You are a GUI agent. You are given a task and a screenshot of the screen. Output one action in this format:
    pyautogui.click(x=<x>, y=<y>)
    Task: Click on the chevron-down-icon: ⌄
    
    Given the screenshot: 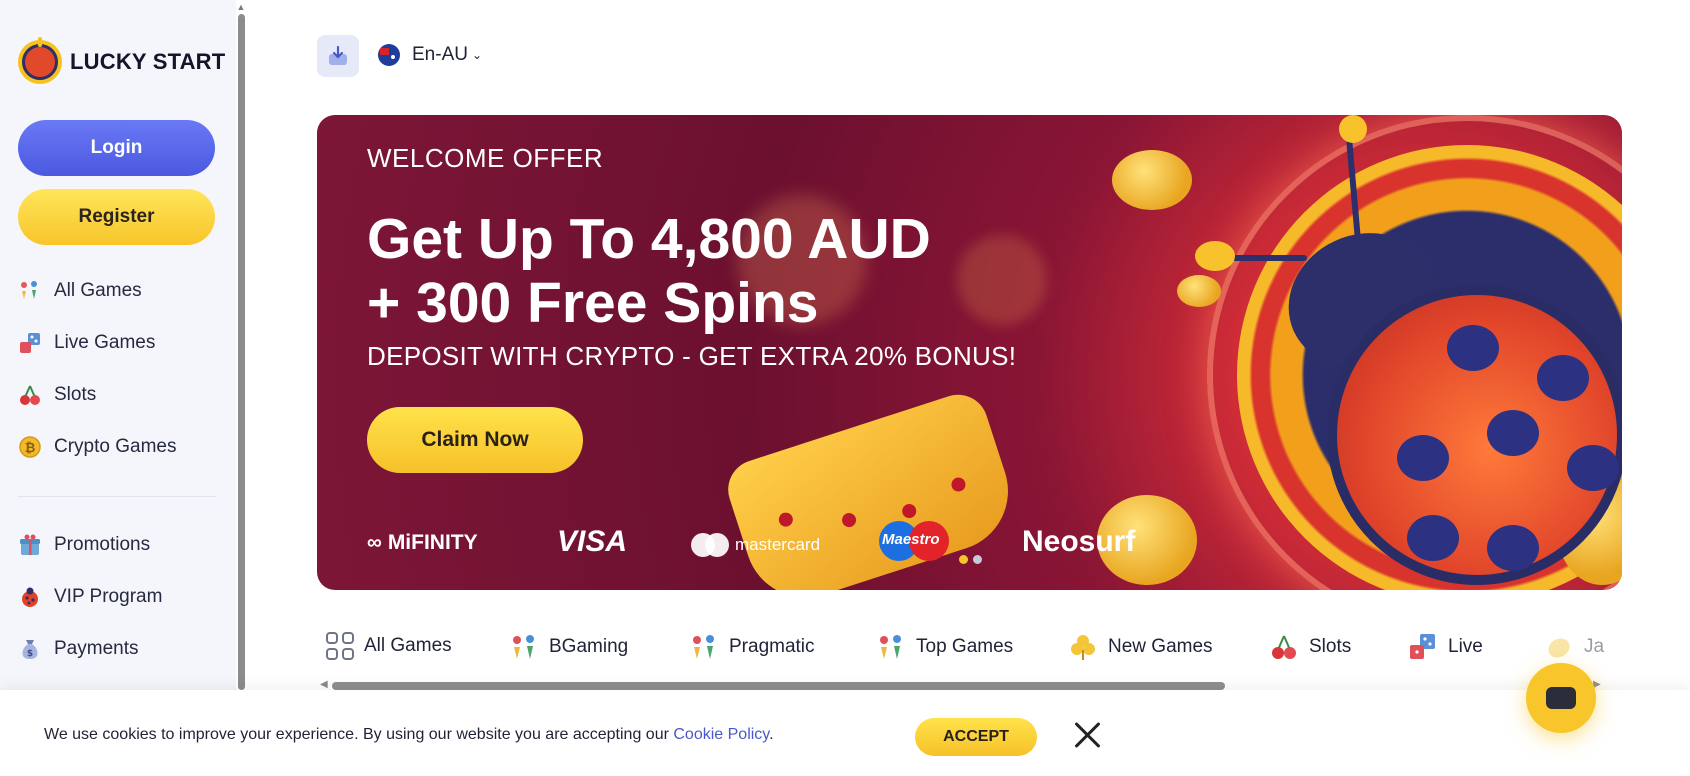 What is the action you would take?
    pyautogui.click(x=477, y=55)
    